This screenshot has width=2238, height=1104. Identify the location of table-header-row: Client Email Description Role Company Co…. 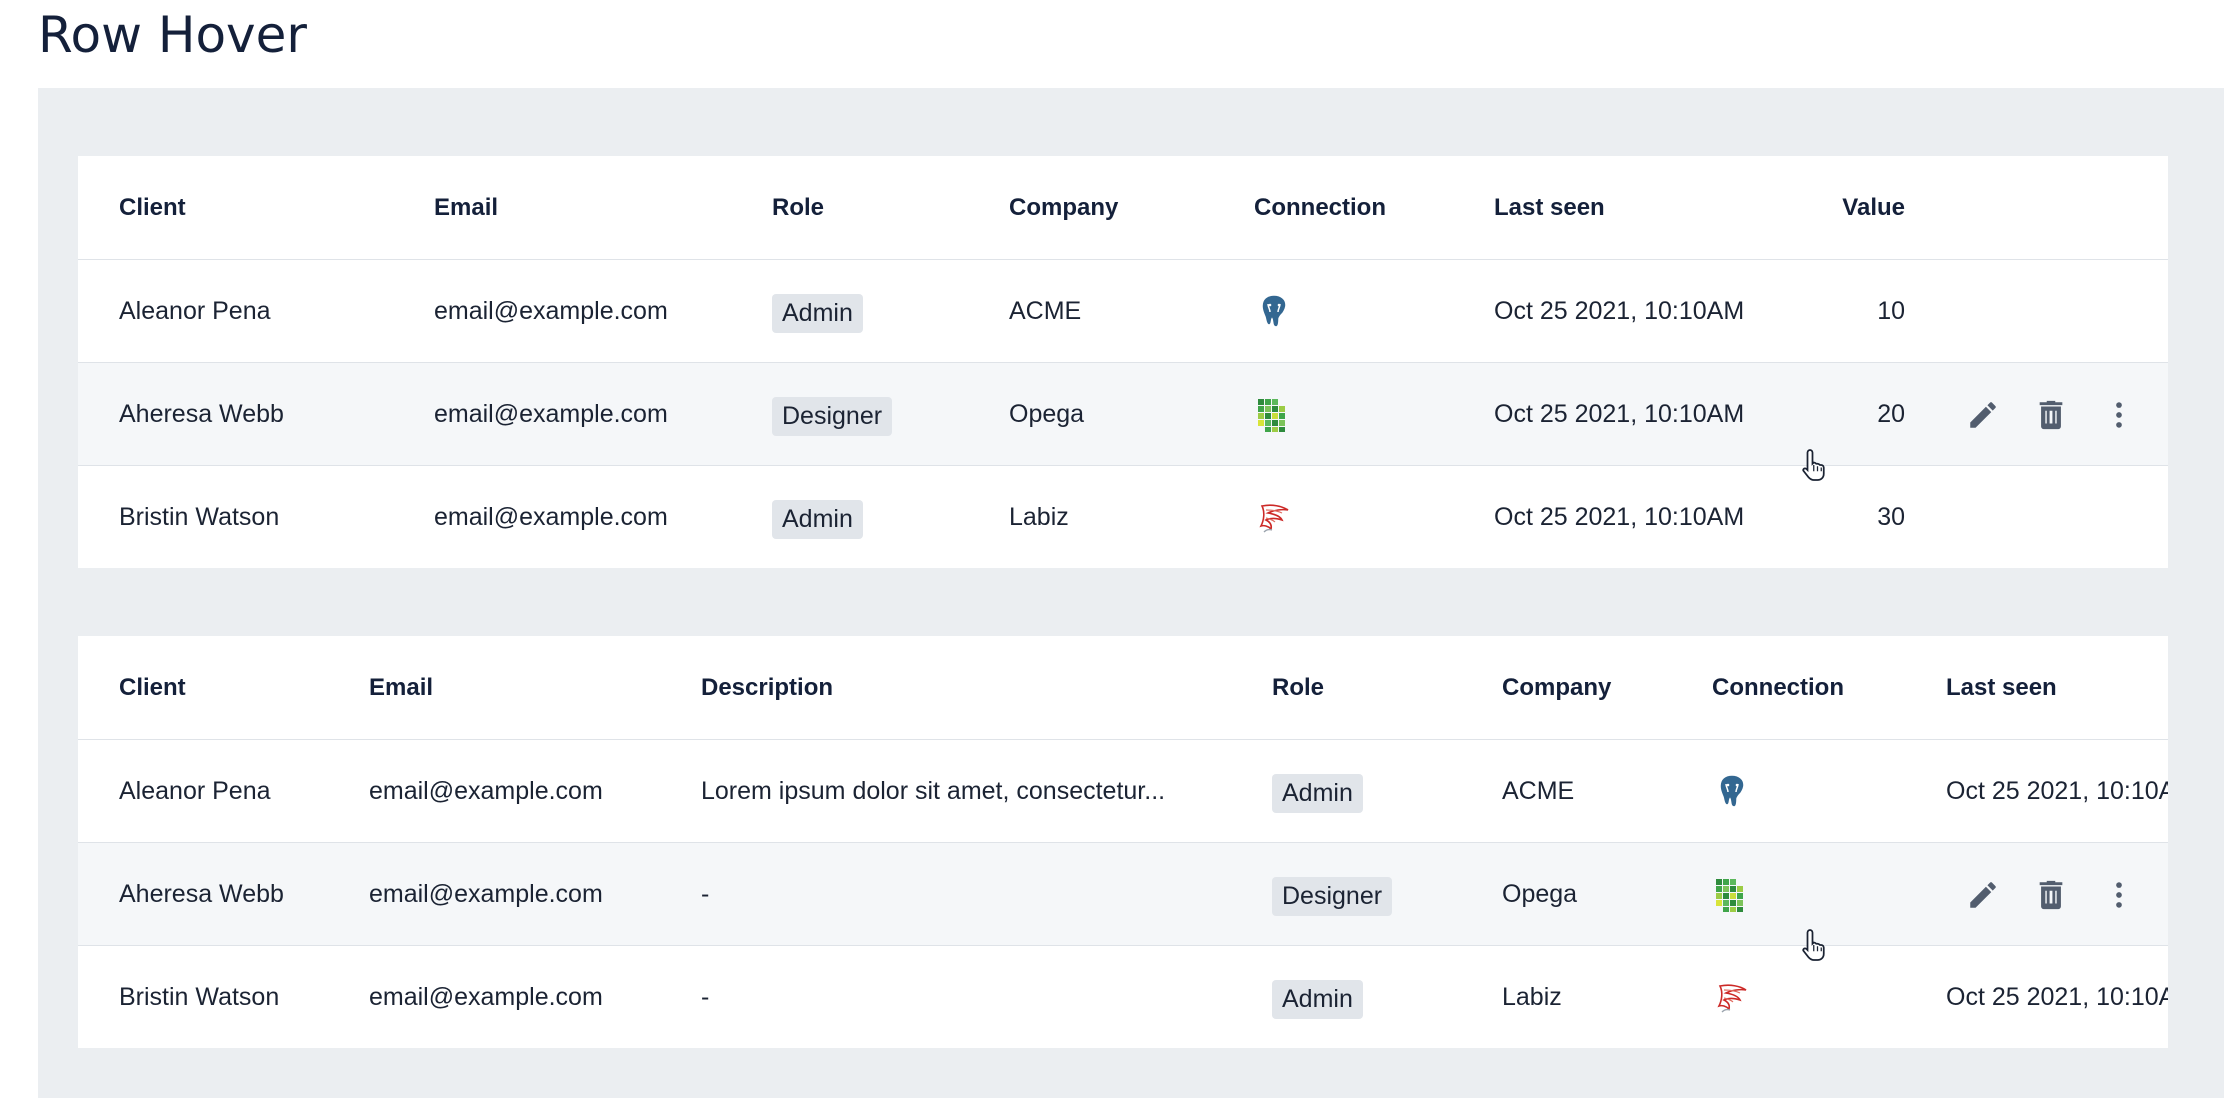
(1123, 687).